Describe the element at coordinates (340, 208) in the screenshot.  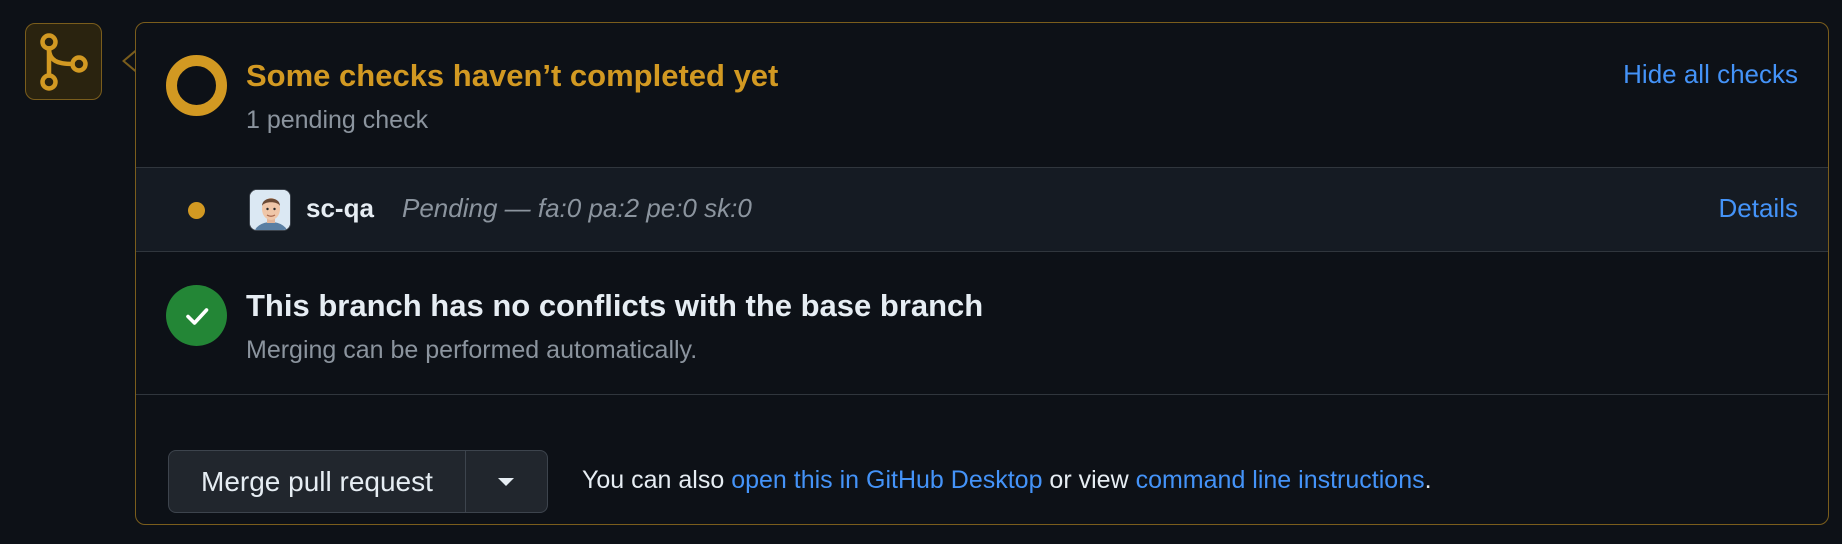
I see `check-name: sc-qa` at that location.